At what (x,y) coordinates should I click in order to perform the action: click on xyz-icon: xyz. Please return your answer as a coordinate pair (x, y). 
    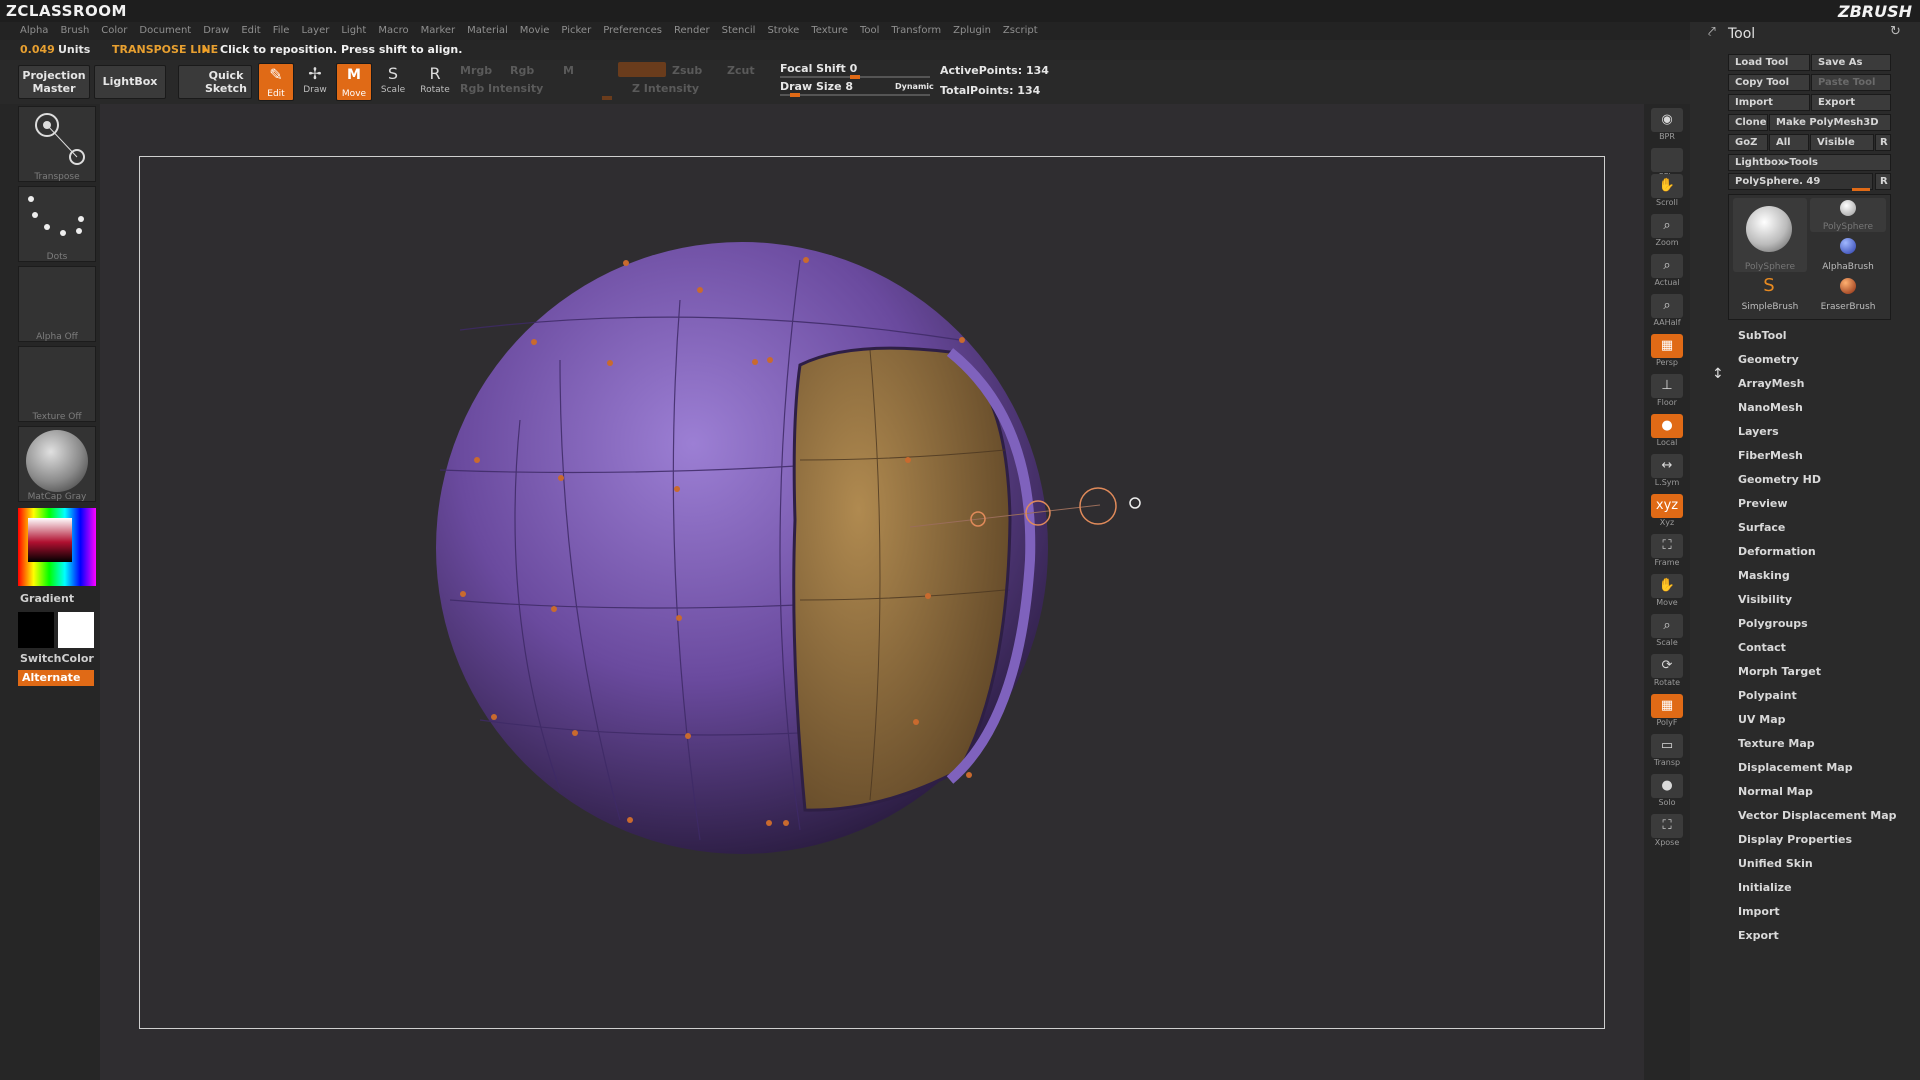
    Looking at the image, I should click on (1667, 506).